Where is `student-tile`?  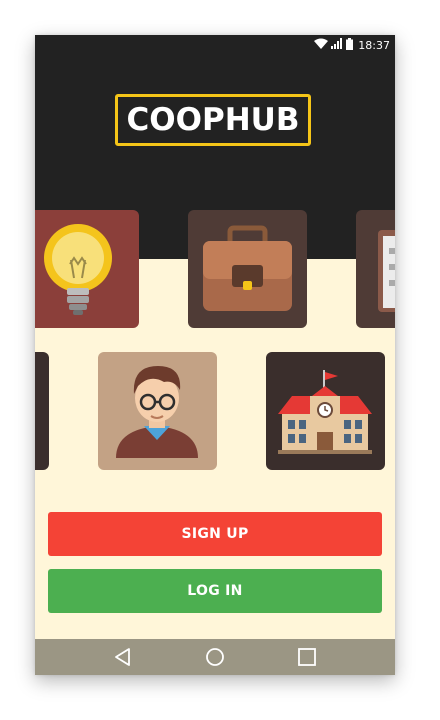
student-tile is located at coordinates (157, 411).